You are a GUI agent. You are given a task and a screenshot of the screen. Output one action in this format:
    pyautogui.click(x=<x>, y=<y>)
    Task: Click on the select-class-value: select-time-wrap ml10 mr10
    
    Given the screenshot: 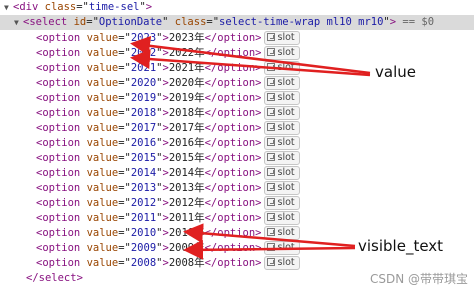 What is the action you would take?
    pyautogui.click(x=301, y=22)
    